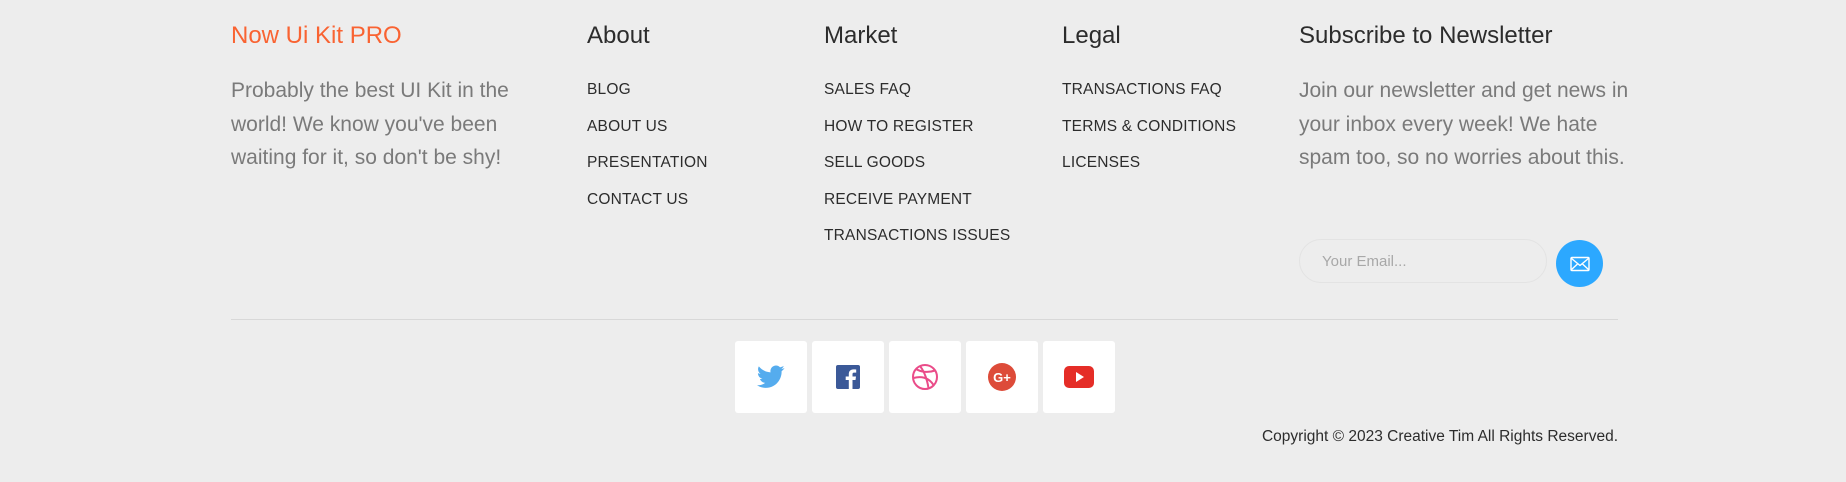  I want to click on svg-text: G+, so click(1002, 377).